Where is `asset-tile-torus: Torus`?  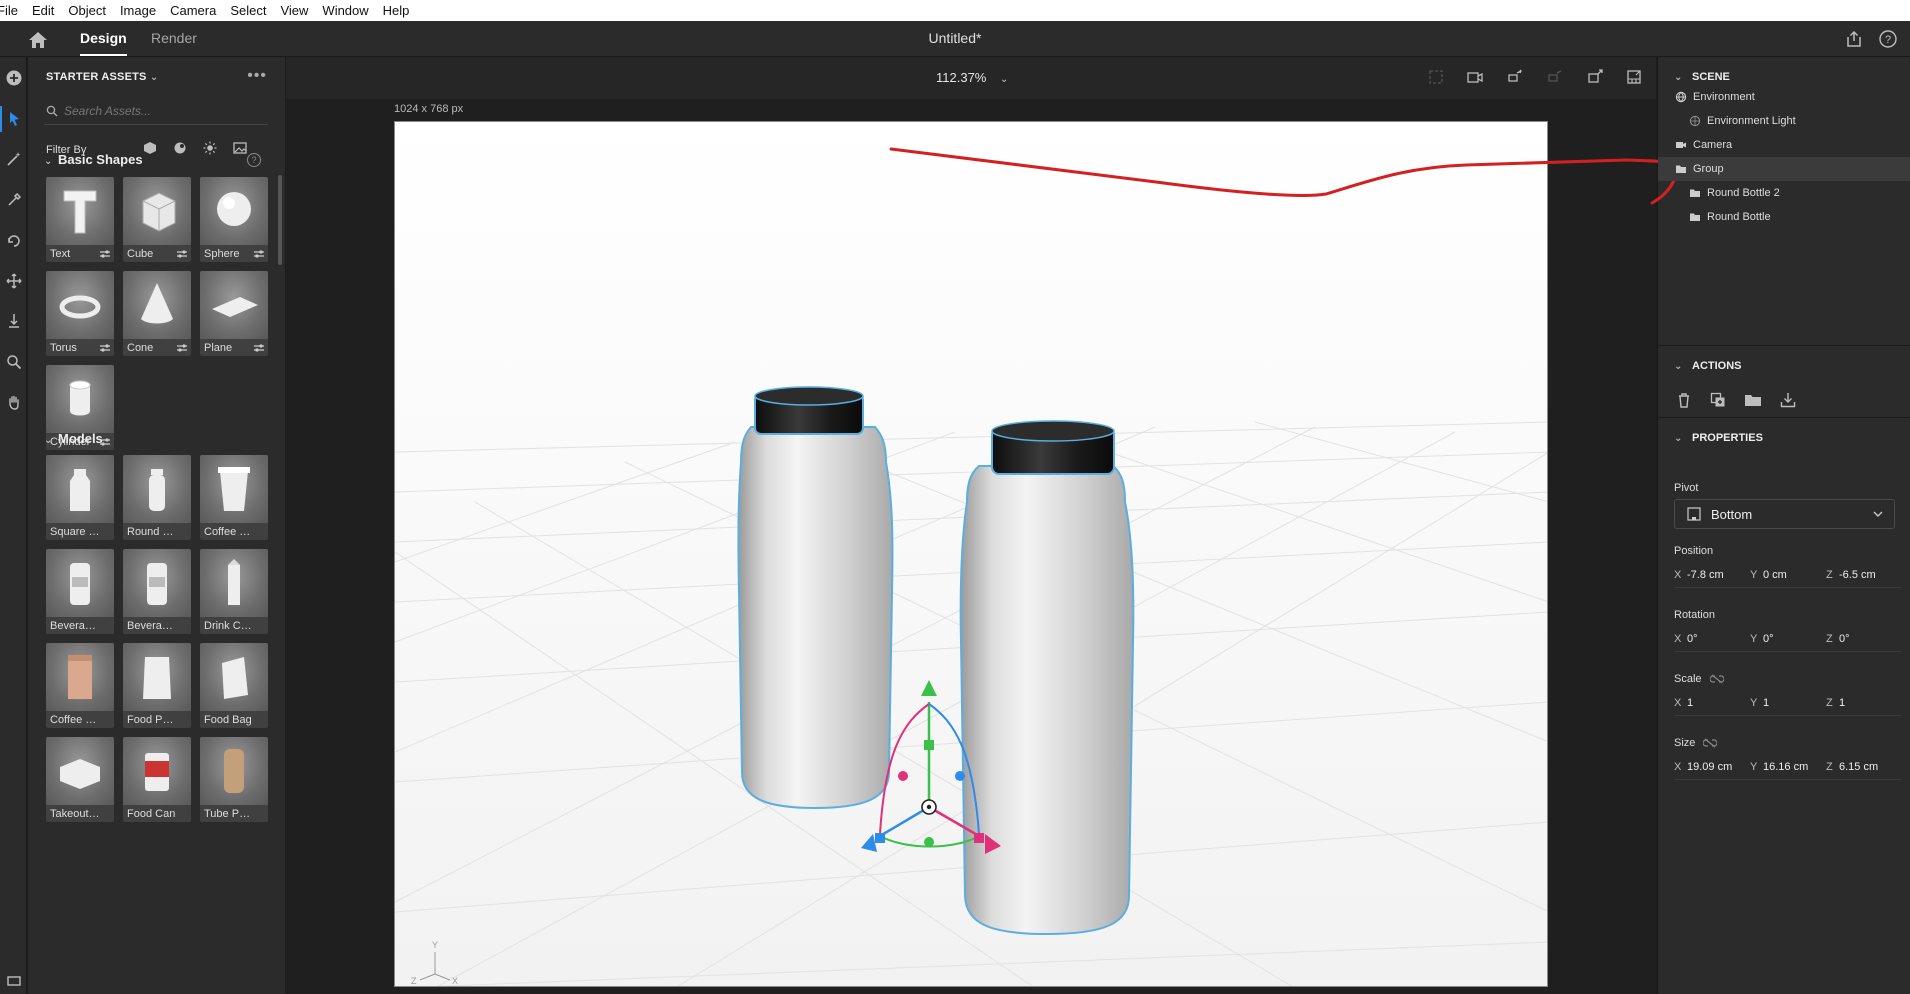
asset-tile-torus: Torus is located at coordinates (80, 313).